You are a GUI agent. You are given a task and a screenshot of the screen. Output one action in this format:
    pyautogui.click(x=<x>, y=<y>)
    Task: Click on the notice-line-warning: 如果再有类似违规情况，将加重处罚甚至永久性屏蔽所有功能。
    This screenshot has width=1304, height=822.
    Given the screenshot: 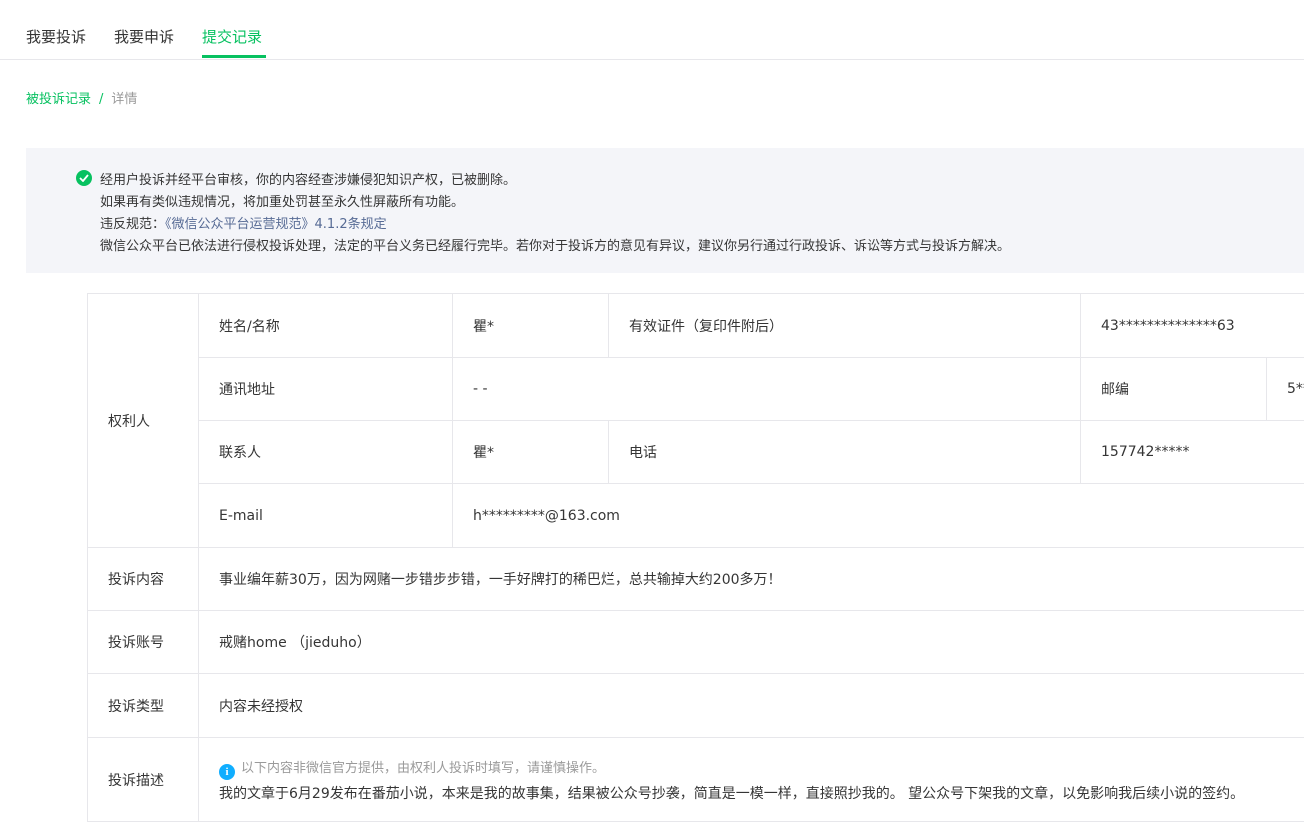 What is the action you would take?
    pyautogui.click(x=282, y=200)
    